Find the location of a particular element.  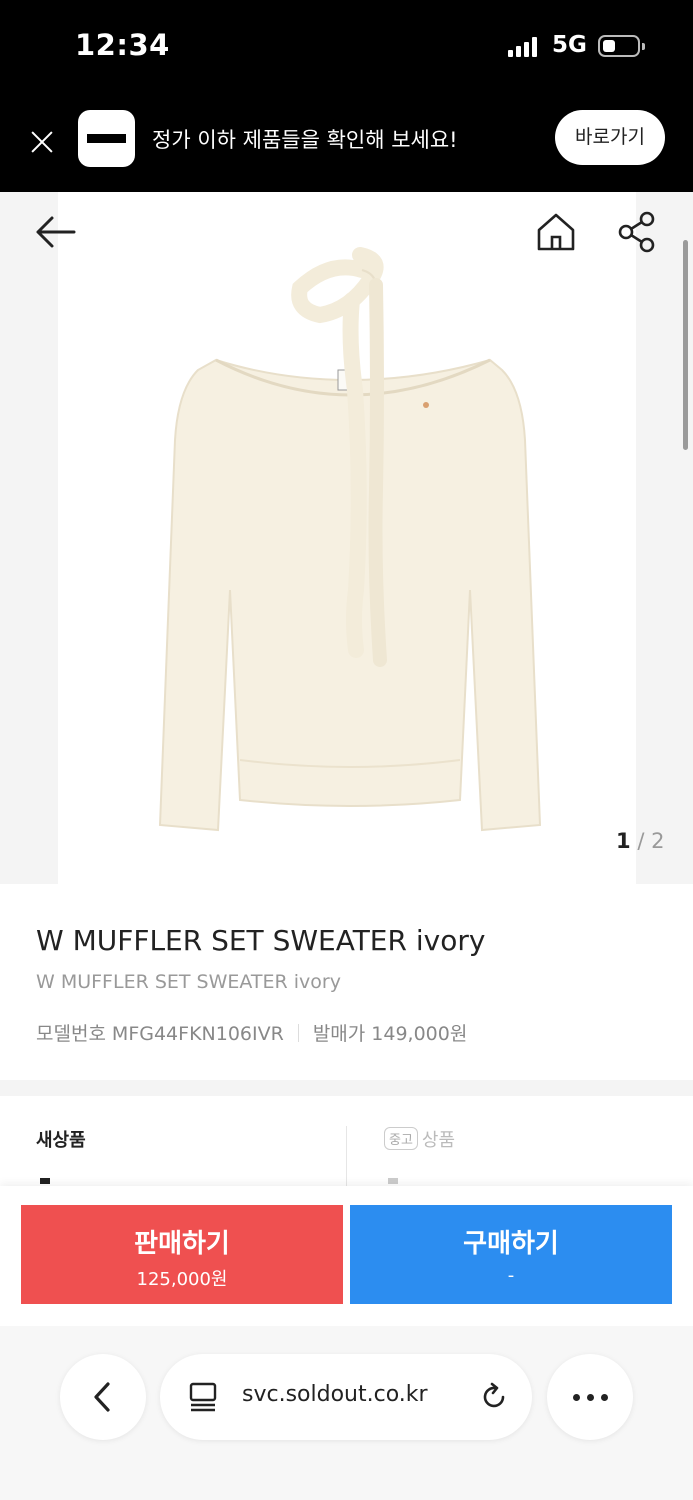

browser-toolbar: svc.soldout.co.kr is located at coordinates (346, 1413).